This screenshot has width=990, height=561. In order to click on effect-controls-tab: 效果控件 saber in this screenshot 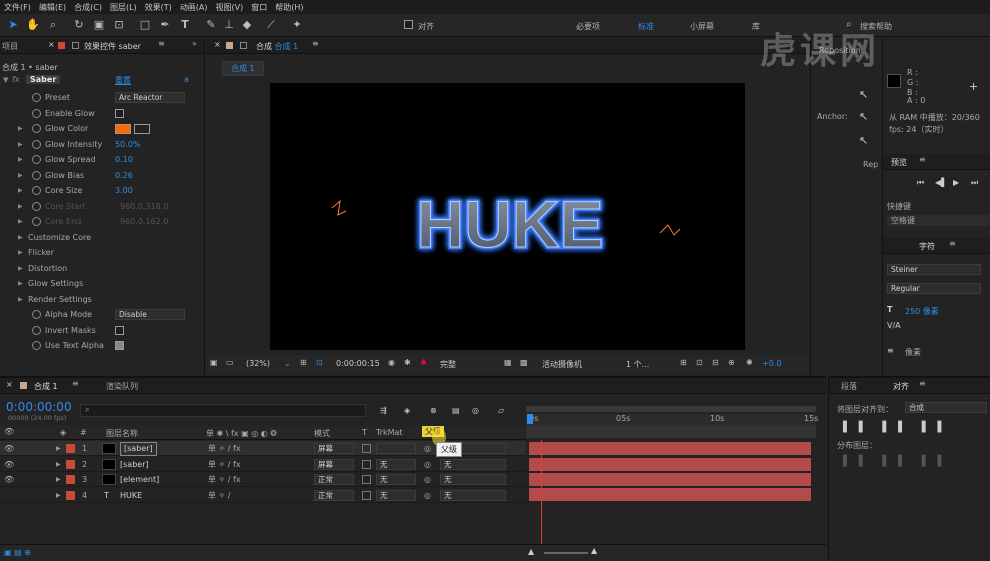, I will do `click(112, 46)`.